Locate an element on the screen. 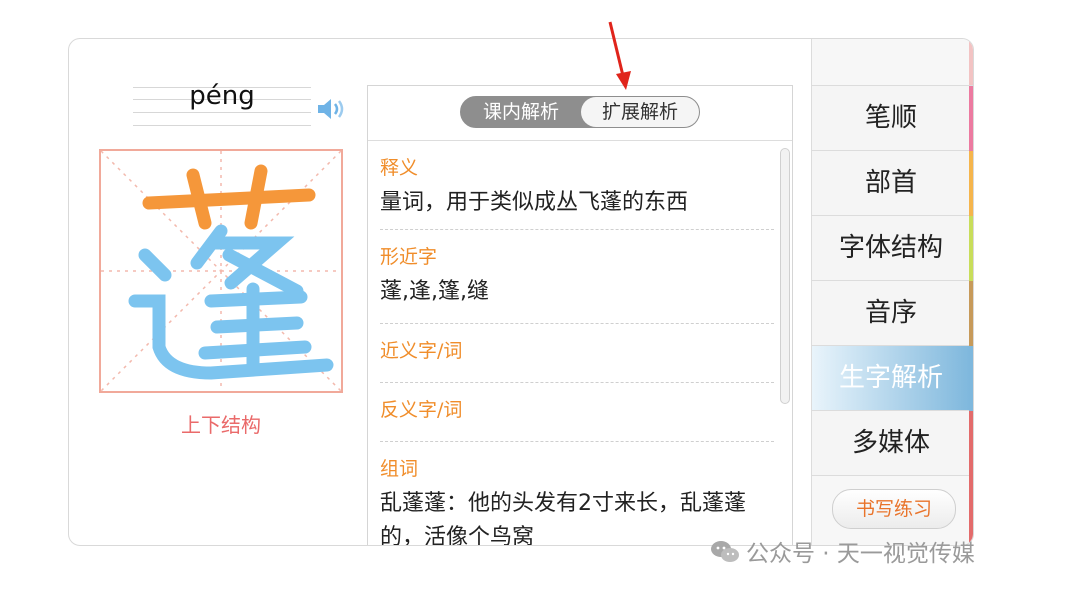 The image size is (1080, 596). section-content: 量词，用于类似成丛飞蓬的东西 is located at coordinates (534, 202).